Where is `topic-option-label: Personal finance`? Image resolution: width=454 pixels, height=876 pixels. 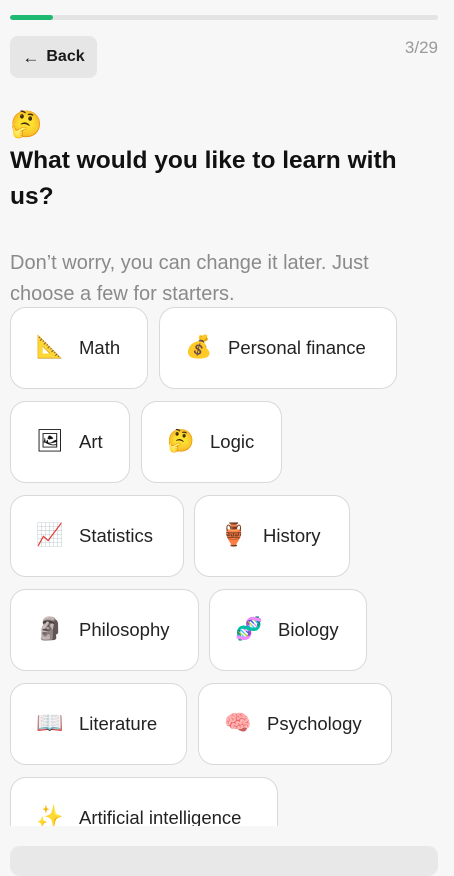 topic-option-label: Personal finance is located at coordinates (297, 347).